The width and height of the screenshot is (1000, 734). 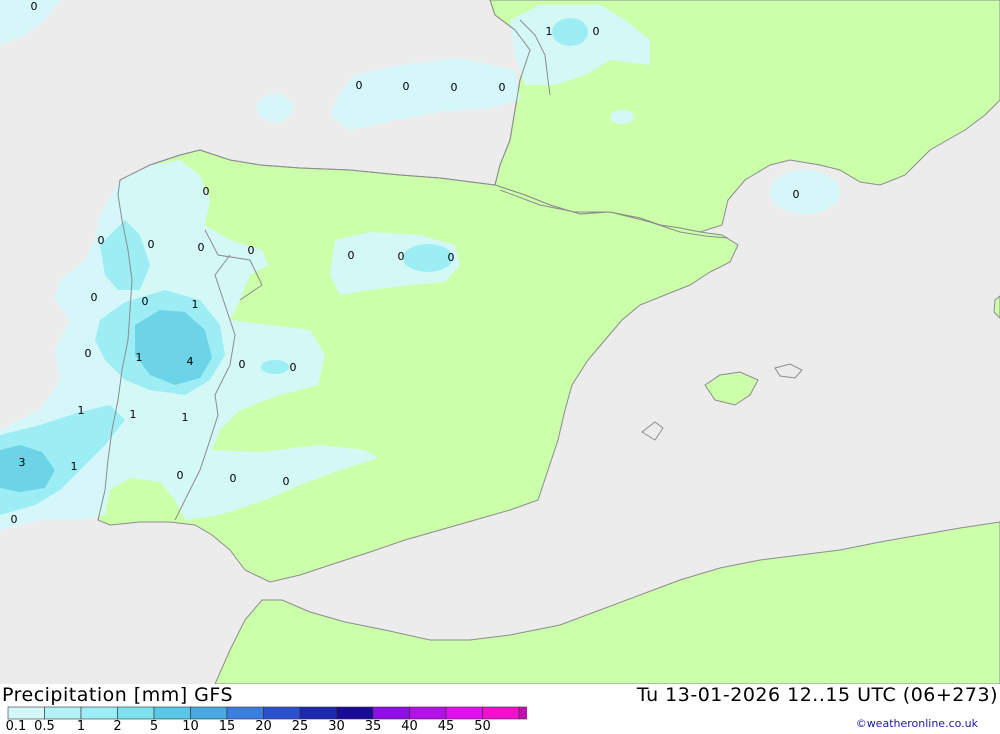 What do you see at coordinates (190, 361) in the screenshot?
I see `value-label: 4` at bounding box center [190, 361].